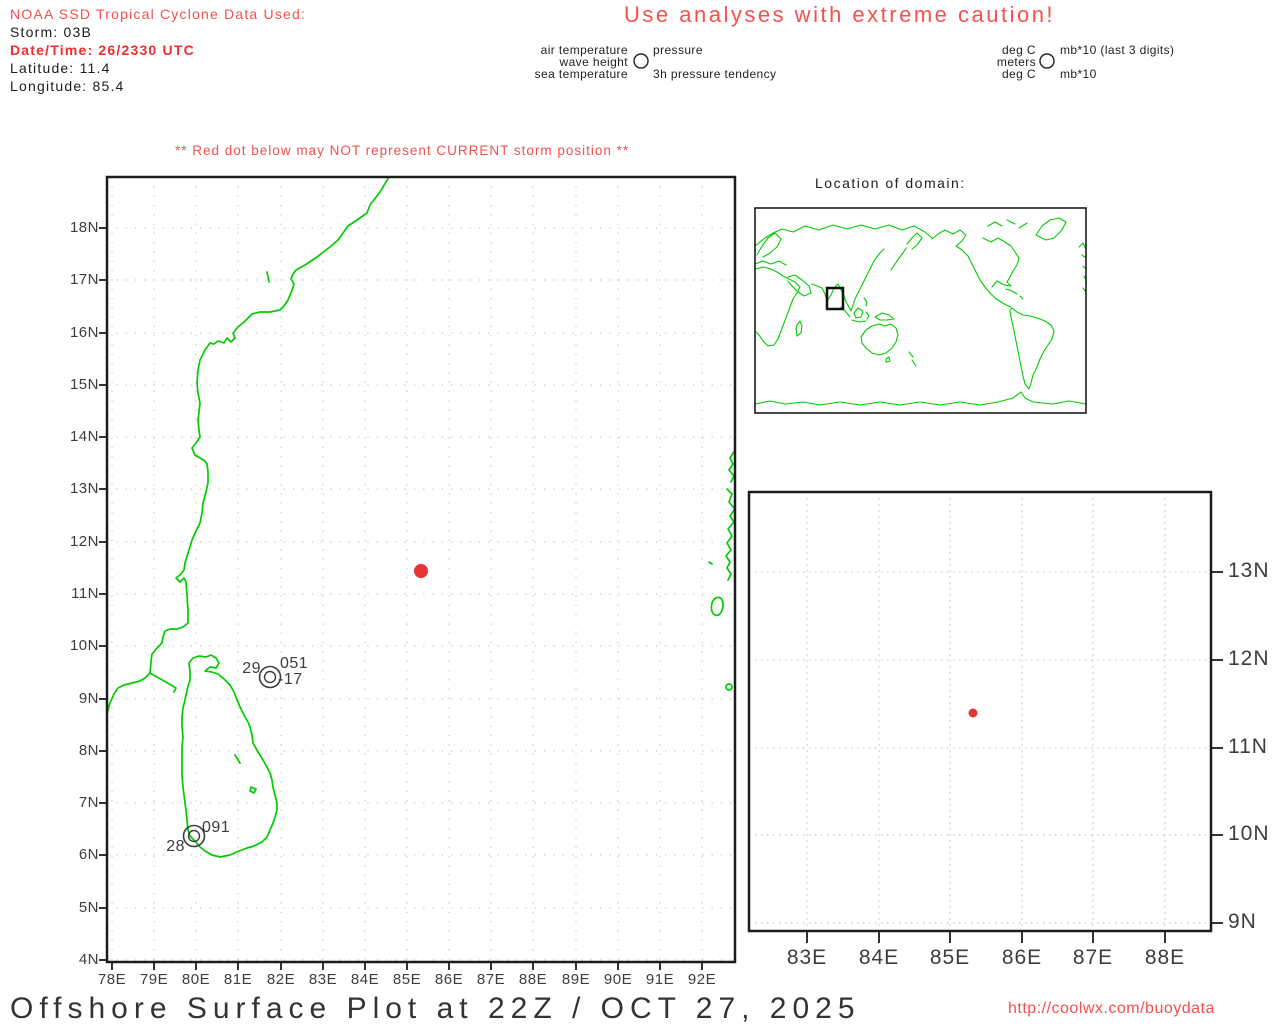  I want to click on zoom-map-x-tick-83E: 83E, so click(807, 957).